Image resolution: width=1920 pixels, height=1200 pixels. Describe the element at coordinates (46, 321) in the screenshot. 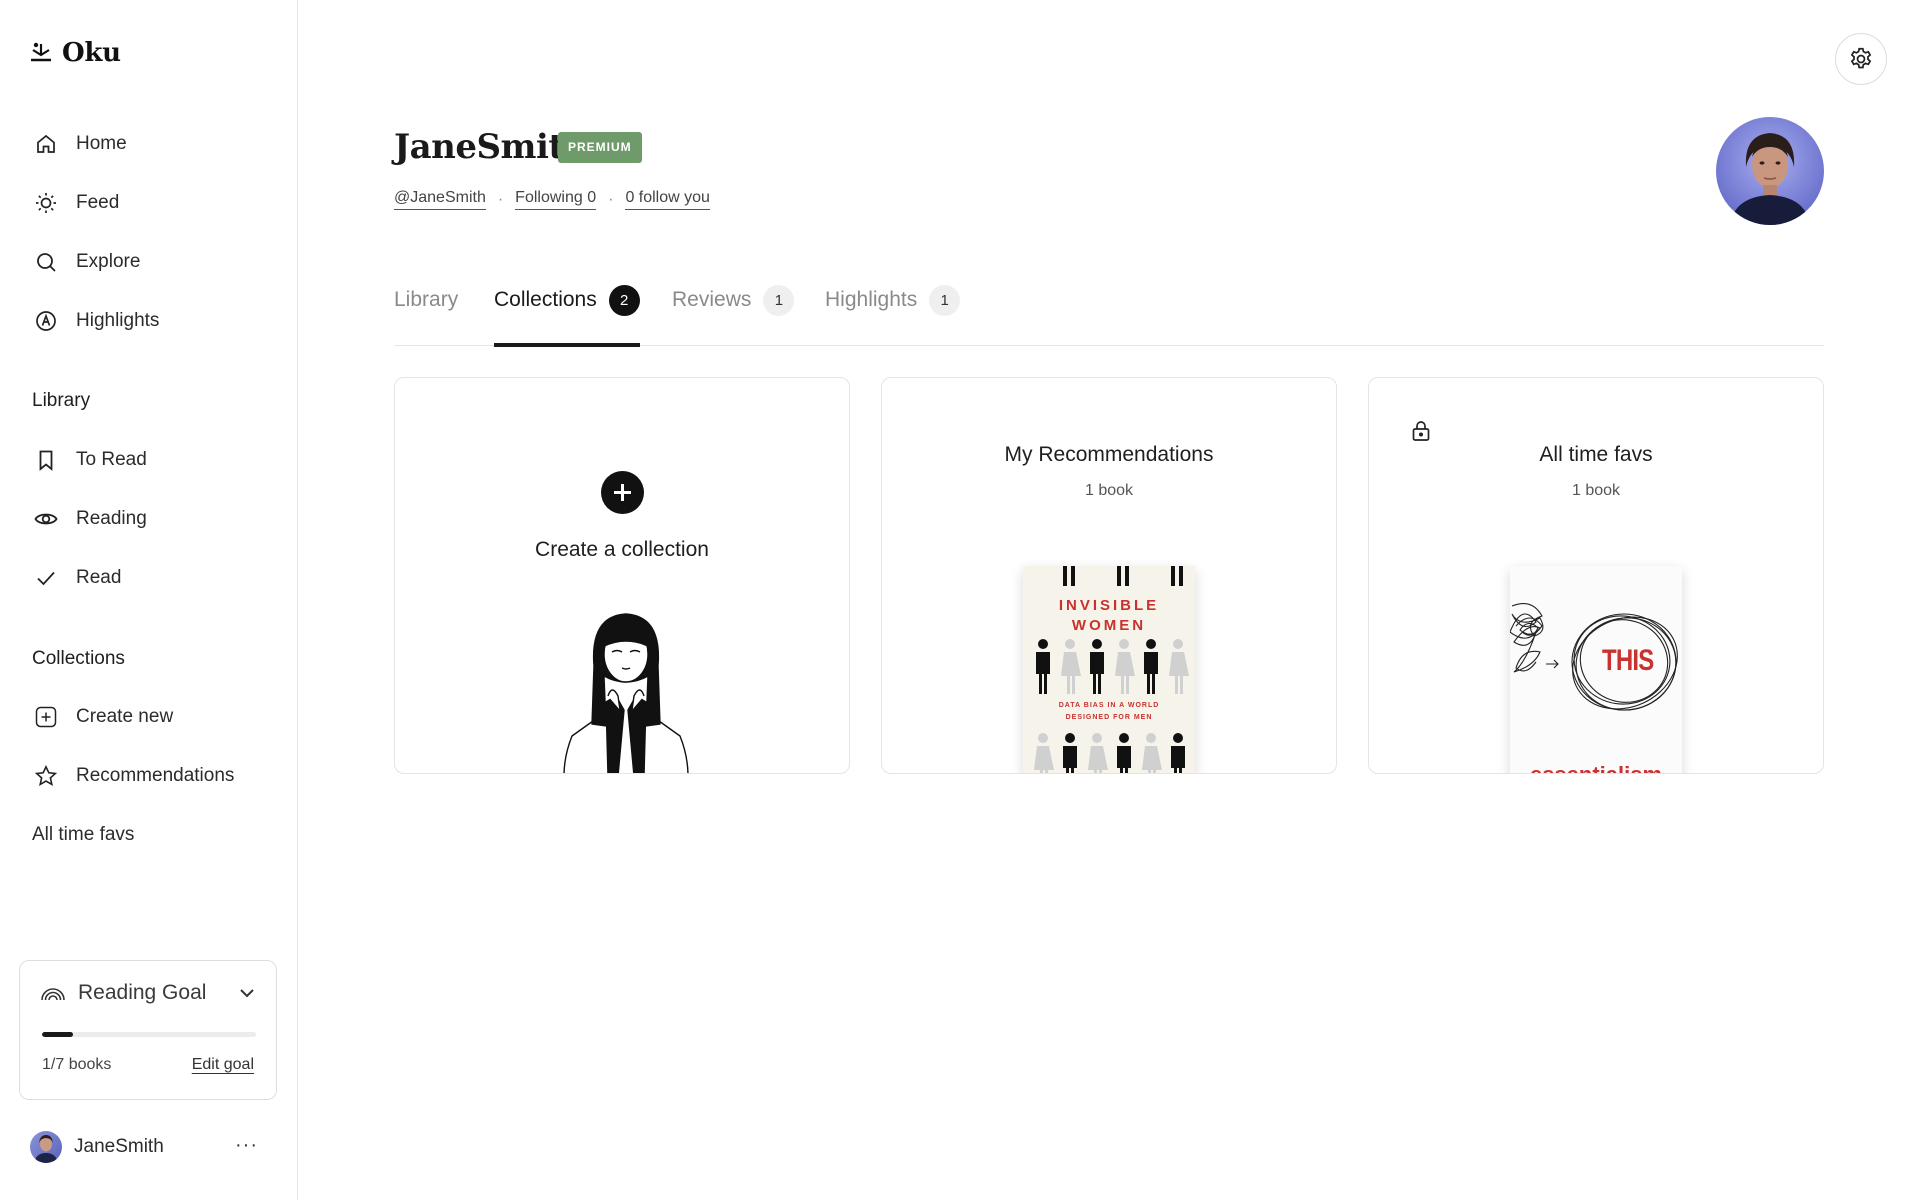

I see `highlight-icon` at that location.